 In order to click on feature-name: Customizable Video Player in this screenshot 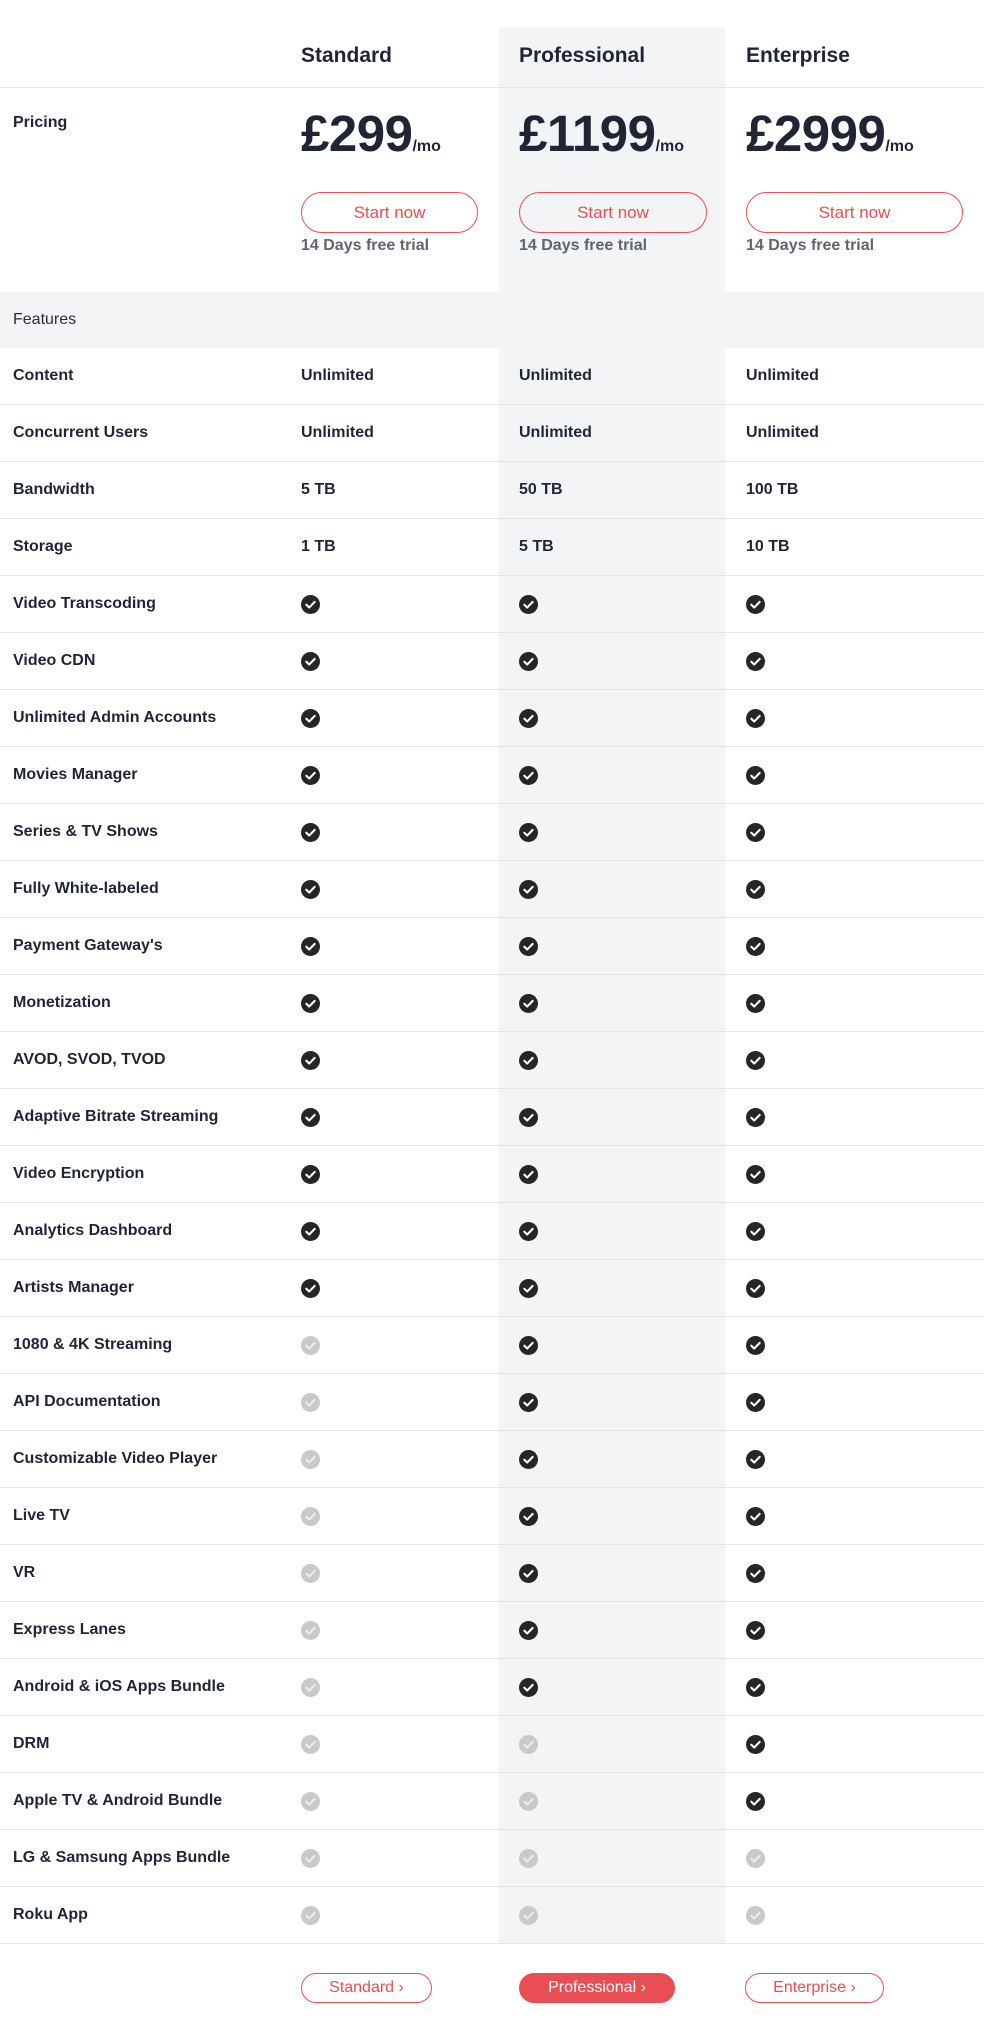, I will do `click(115, 1458)`.